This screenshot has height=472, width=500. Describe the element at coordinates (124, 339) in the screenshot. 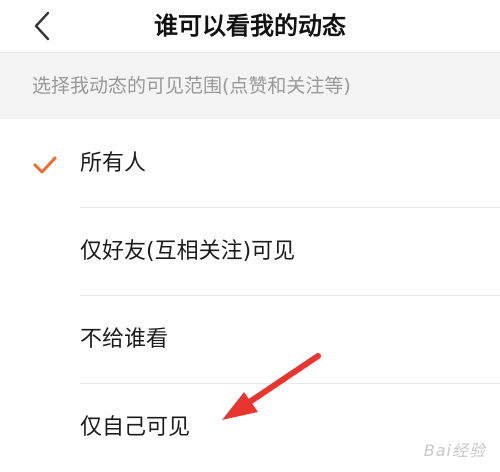

I see `option-label: 不给谁看` at that location.